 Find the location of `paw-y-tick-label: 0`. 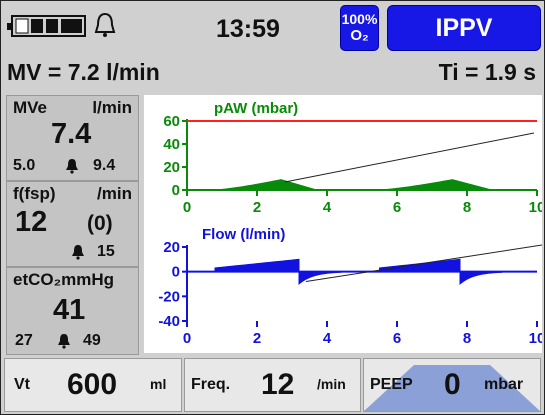

paw-y-tick-label: 0 is located at coordinates (176, 190).